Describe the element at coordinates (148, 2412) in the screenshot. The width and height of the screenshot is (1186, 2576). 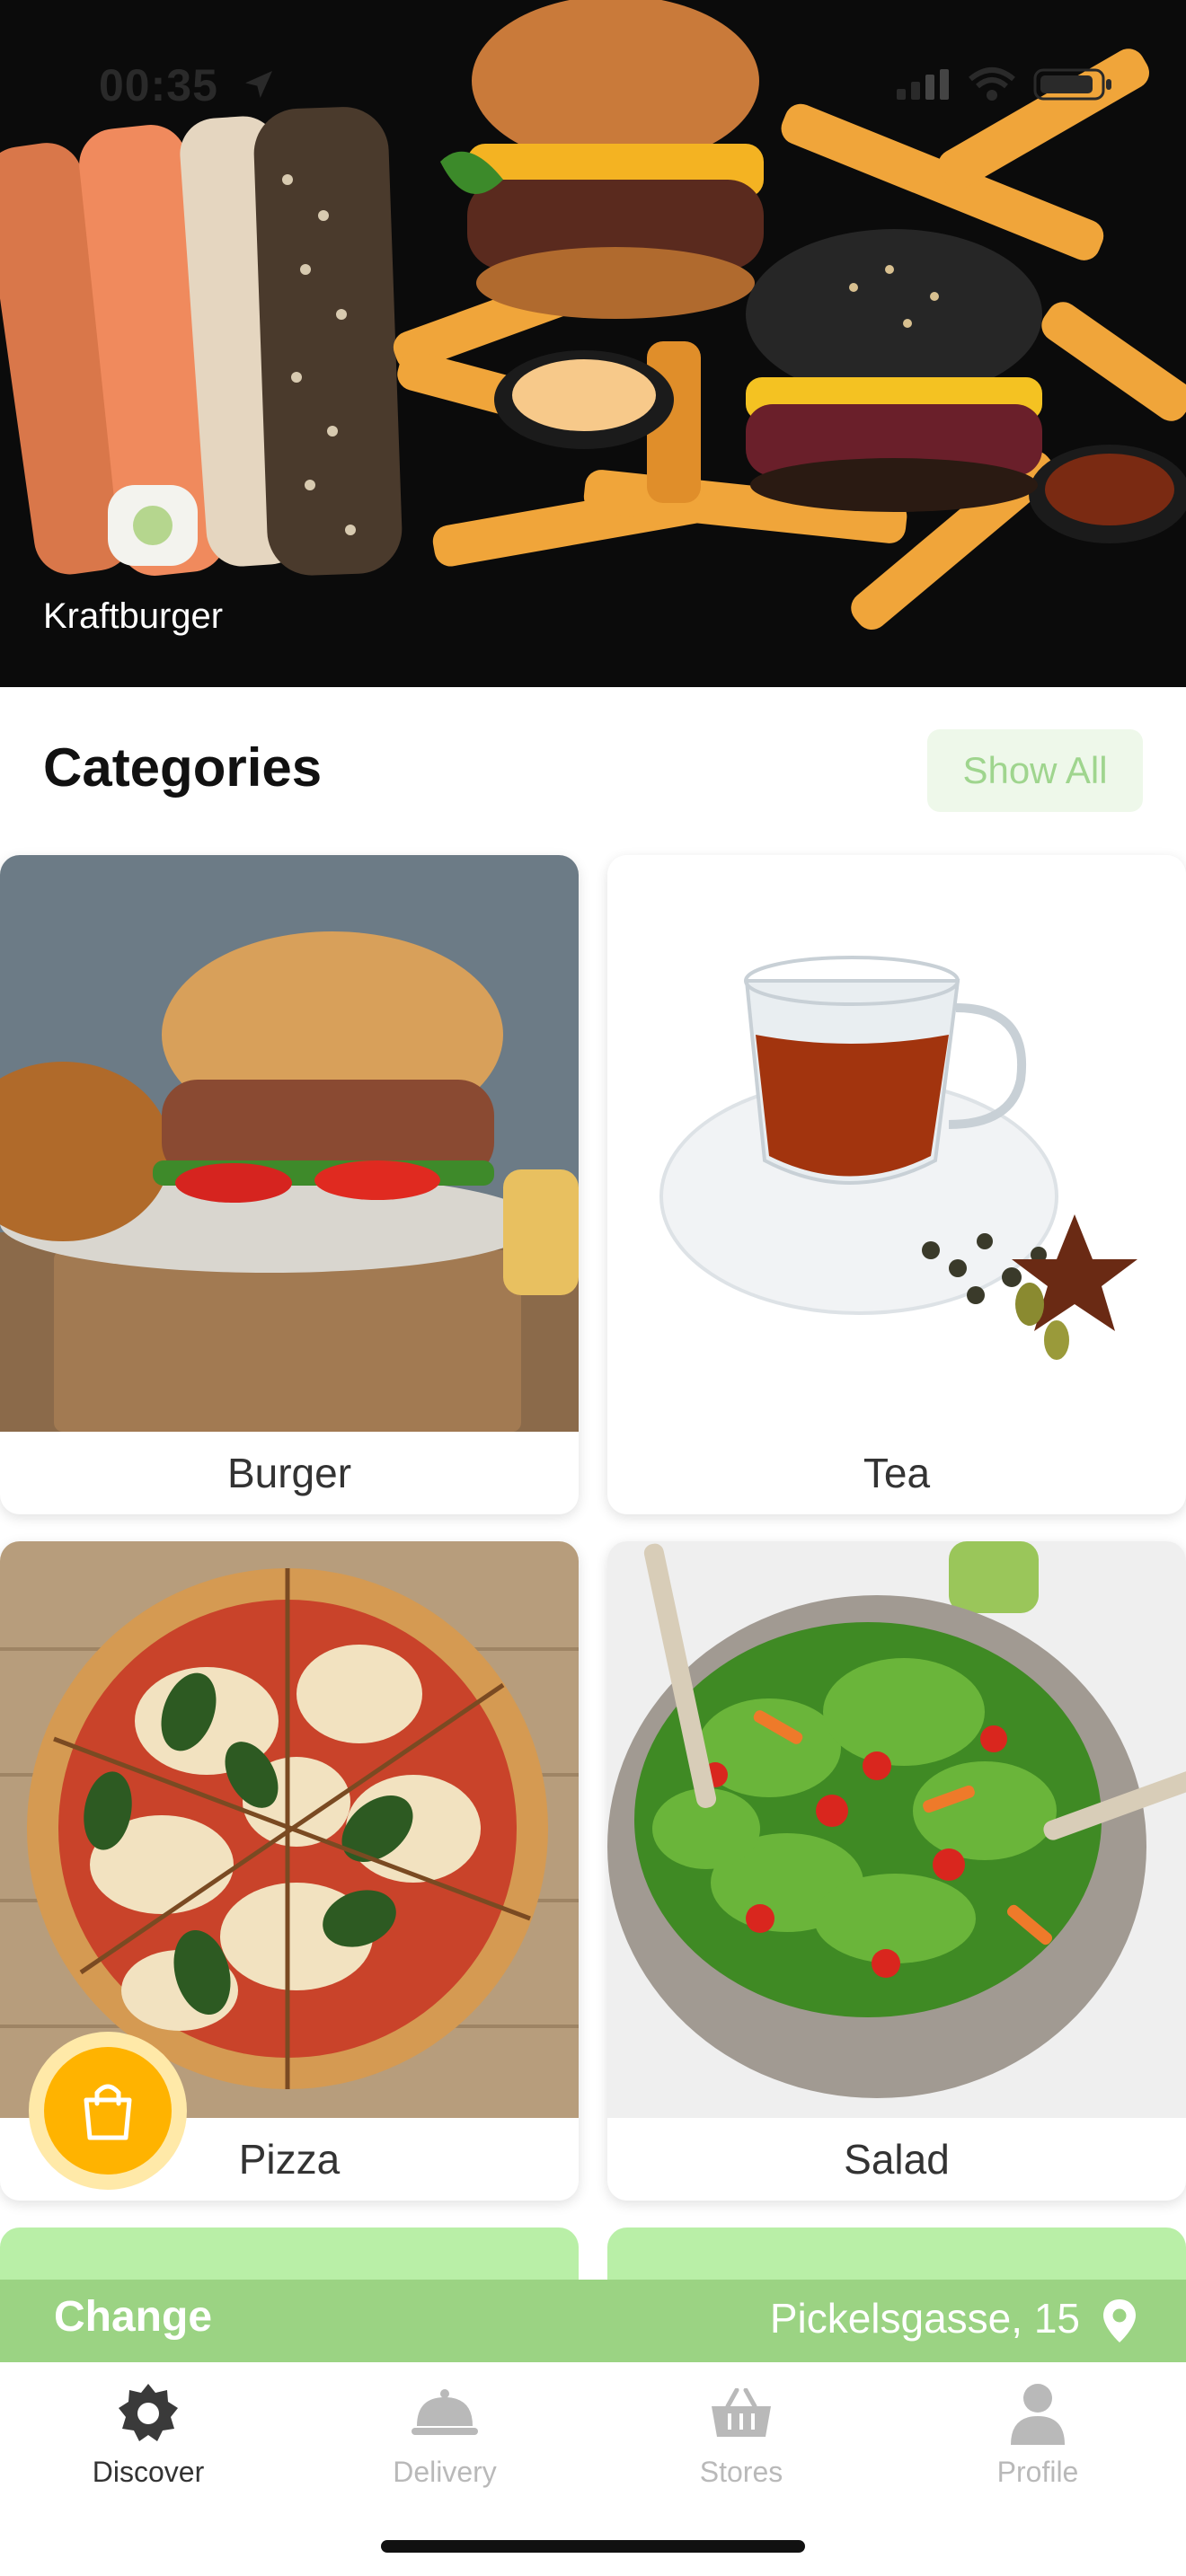
I see `discover-icon` at that location.